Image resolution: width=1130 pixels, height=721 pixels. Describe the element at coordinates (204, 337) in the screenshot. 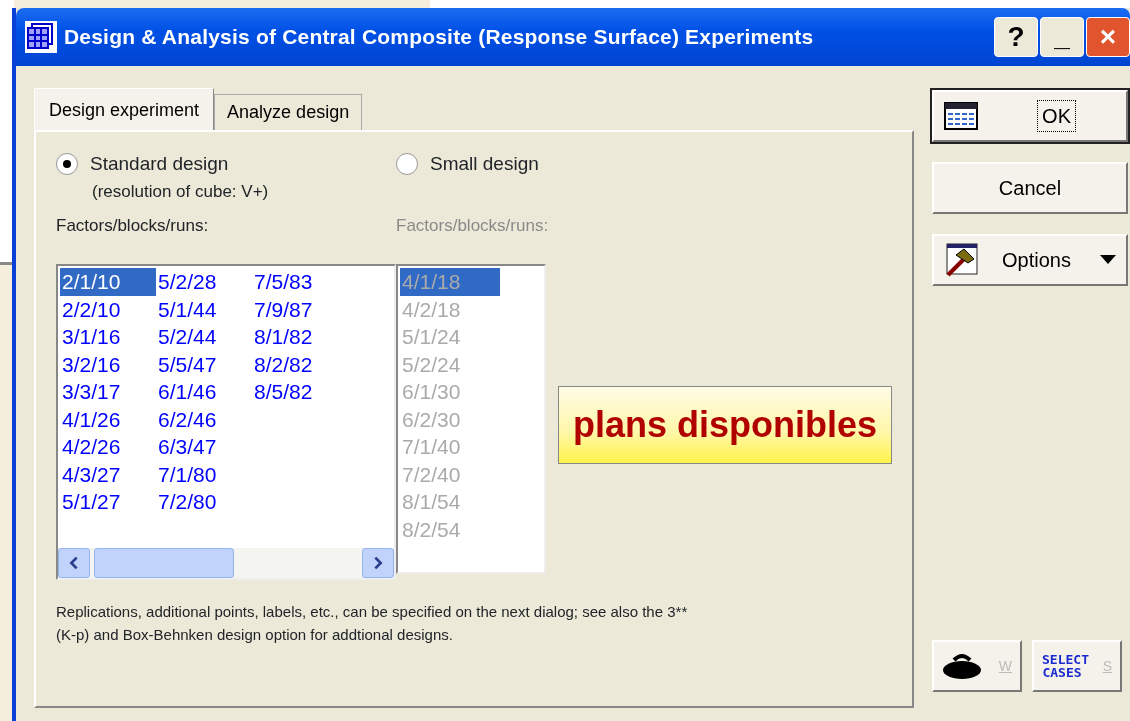

I see `list-item: 5/2/44` at that location.